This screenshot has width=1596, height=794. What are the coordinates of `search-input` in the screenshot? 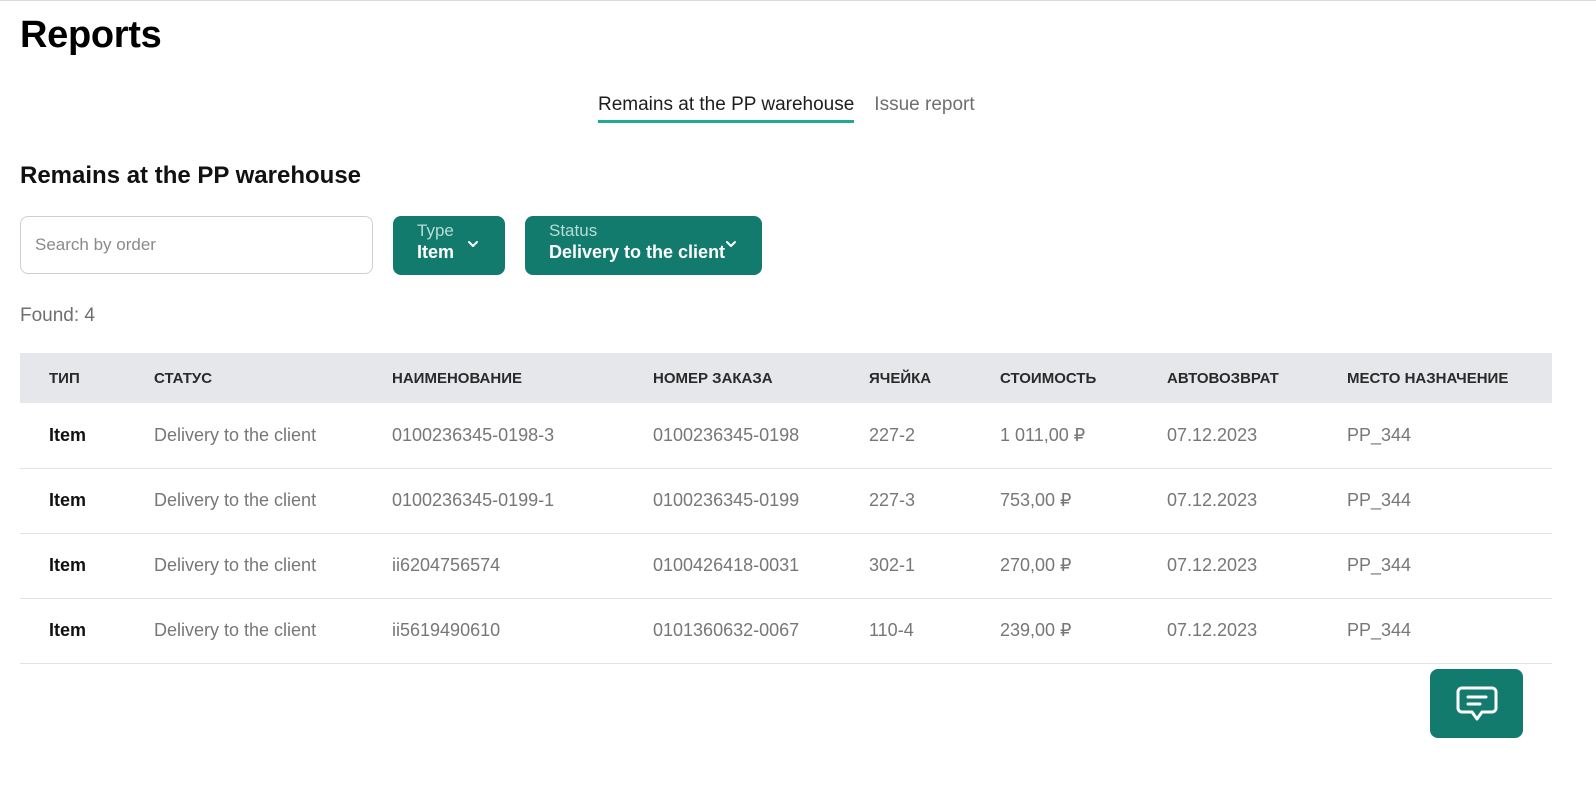 It's located at (196, 245).